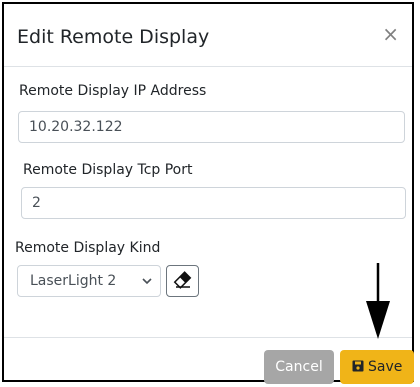 This screenshot has width=420, height=387. What do you see at coordinates (182, 285) in the screenshot?
I see `eraser-icon` at bounding box center [182, 285].